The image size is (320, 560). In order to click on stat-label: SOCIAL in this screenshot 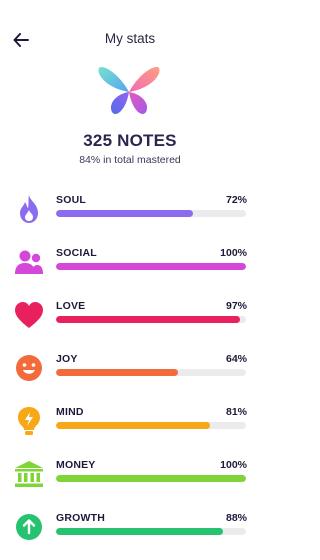, I will do `click(76, 253)`.